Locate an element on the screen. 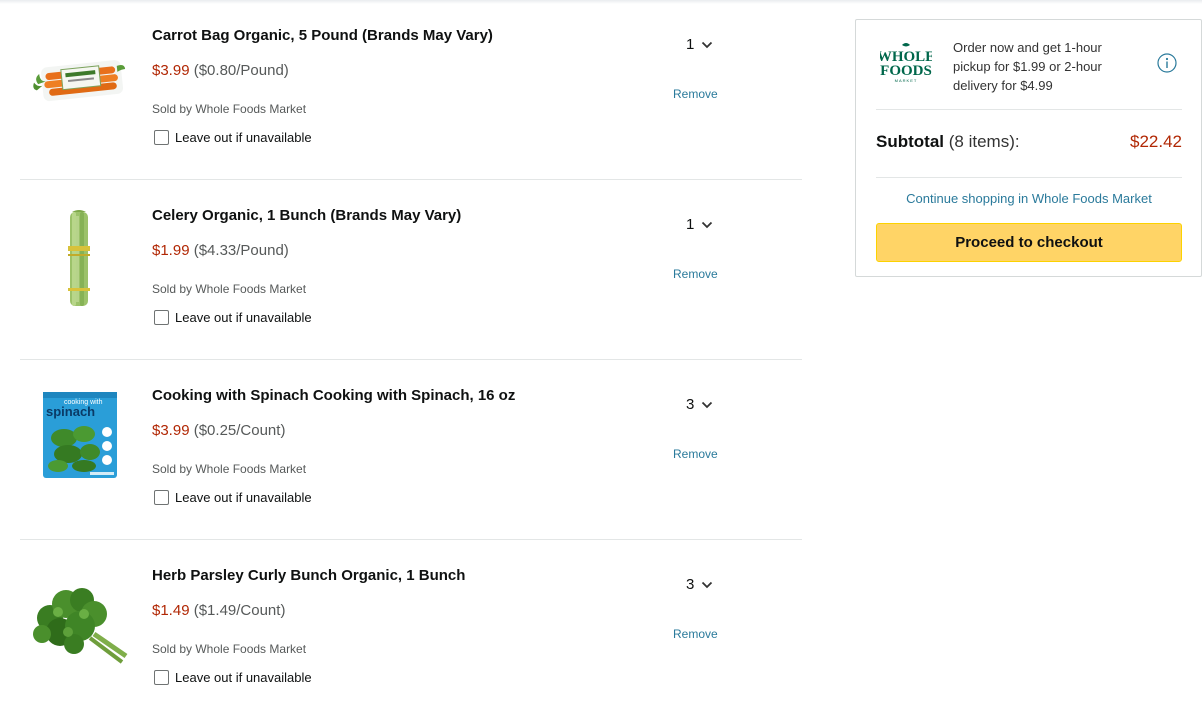 The image size is (1202, 719). logo-line-foods: FOODS is located at coordinates (906, 71).